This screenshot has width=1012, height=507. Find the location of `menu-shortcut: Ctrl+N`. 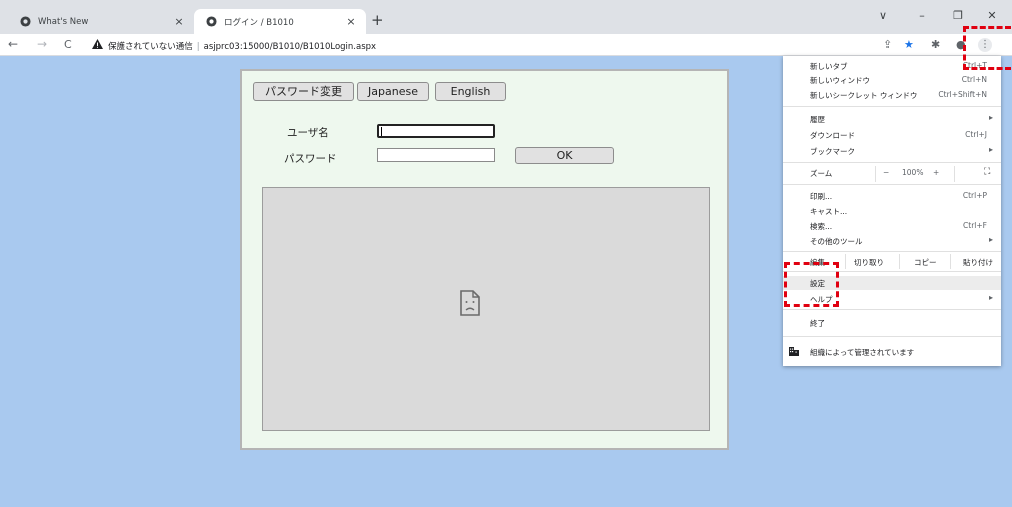

menu-shortcut: Ctrl+N is located at coordinates (974, 79).